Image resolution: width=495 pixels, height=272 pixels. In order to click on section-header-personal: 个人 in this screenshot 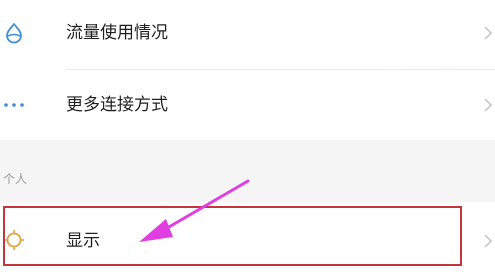, I will do `click(15, 179)`.